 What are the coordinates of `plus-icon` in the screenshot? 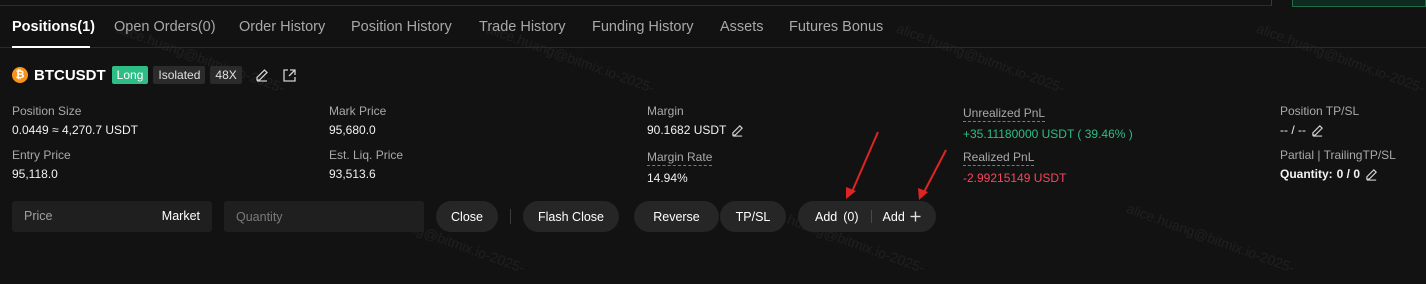 It's located at (915, 216).